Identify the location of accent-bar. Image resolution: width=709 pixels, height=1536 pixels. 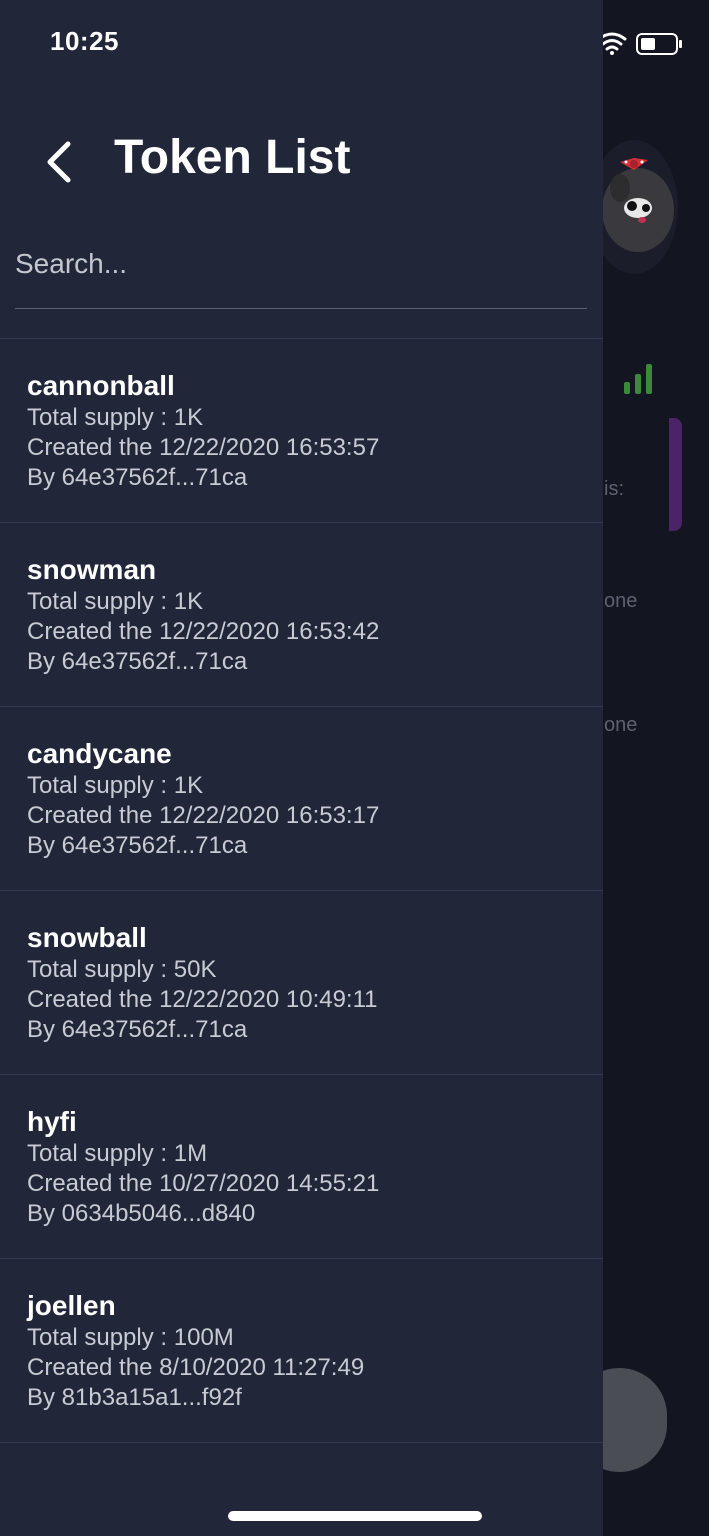
(675, 474).